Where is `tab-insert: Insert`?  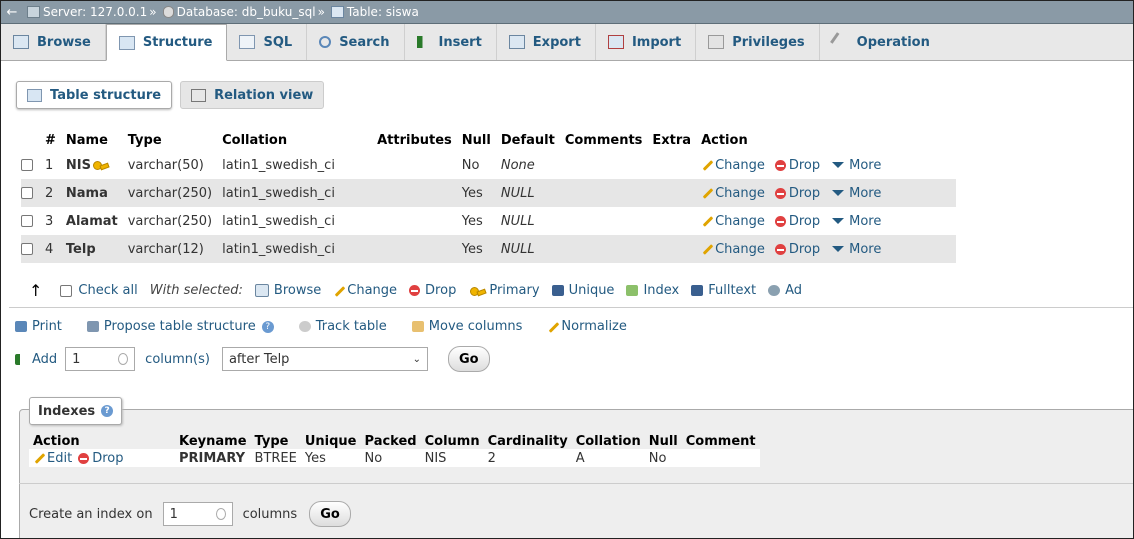
tab-insert: Insert is located at coordinates (451, 42).